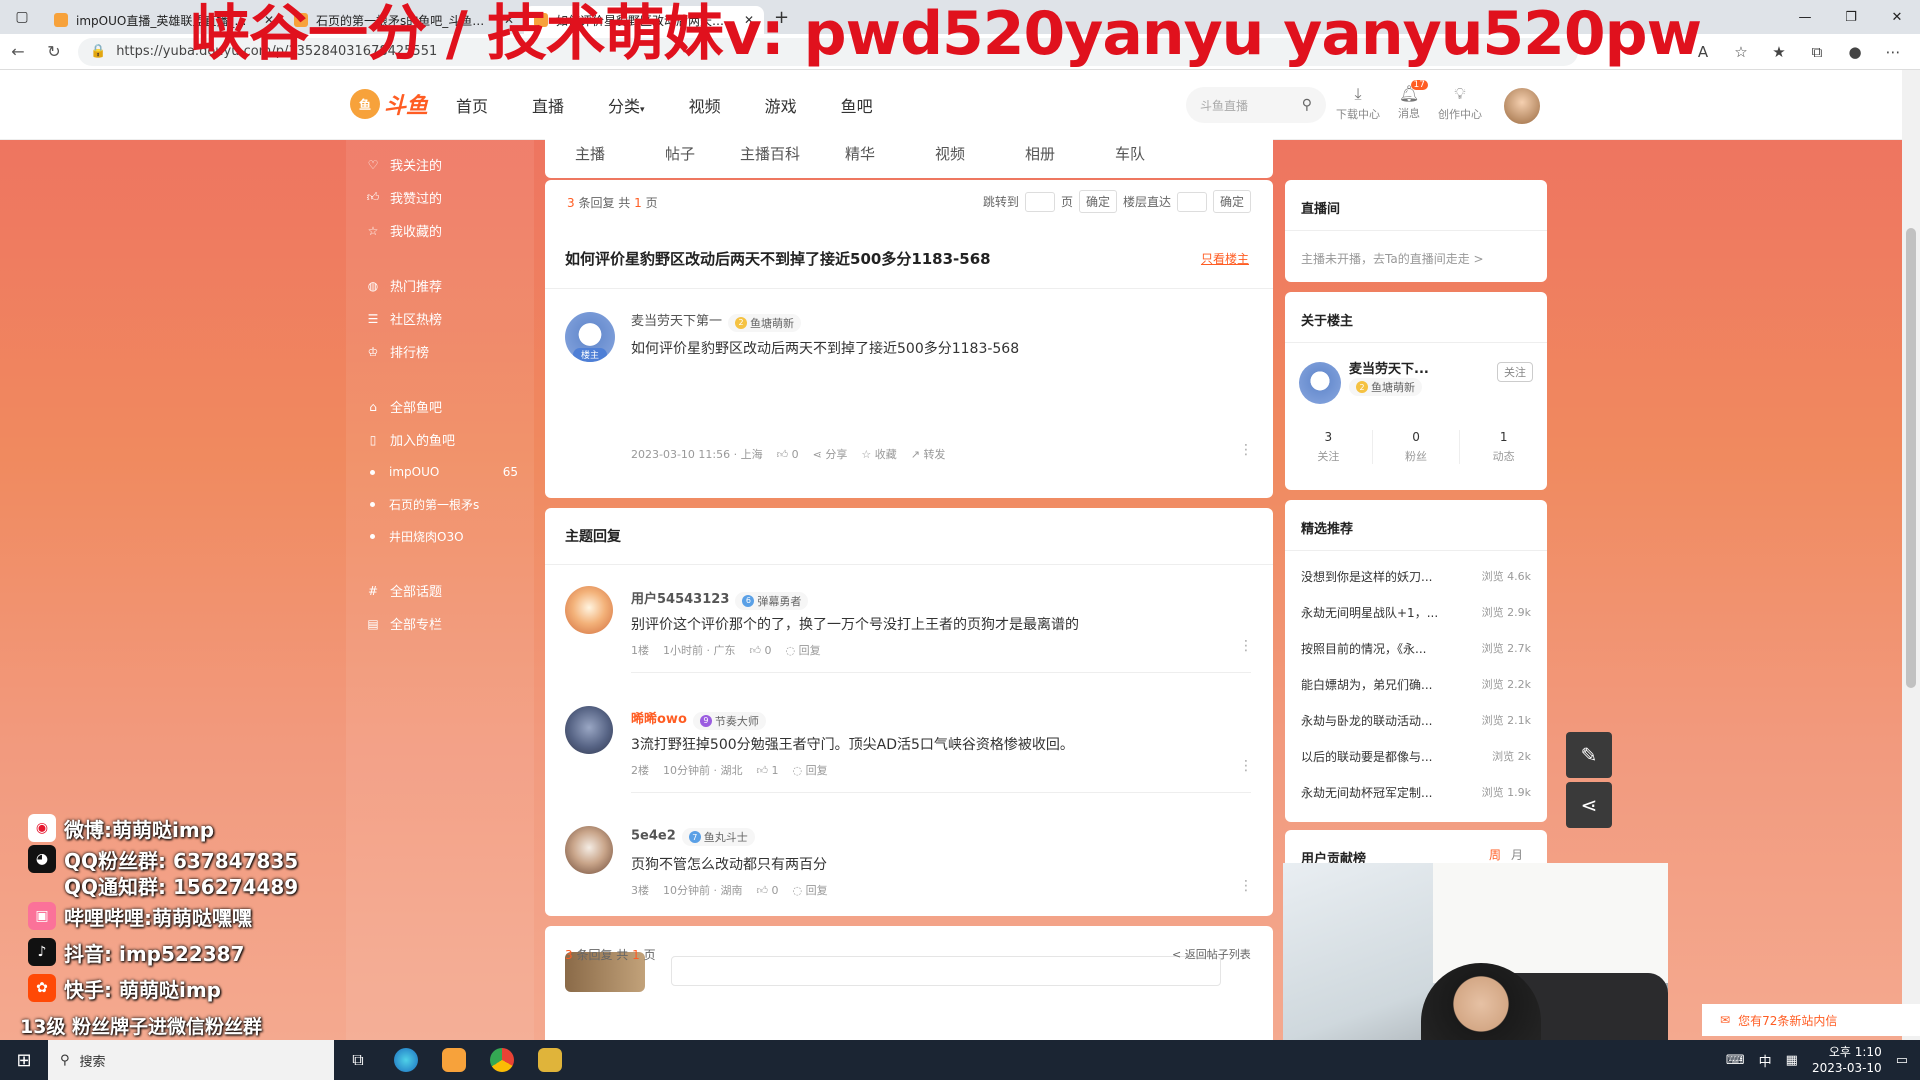 The image size is (1920, 1080). What do you see at coordinates (1522, 106) in the screenshot?
I see `user-avatar` at bounding box center [1522, 106].